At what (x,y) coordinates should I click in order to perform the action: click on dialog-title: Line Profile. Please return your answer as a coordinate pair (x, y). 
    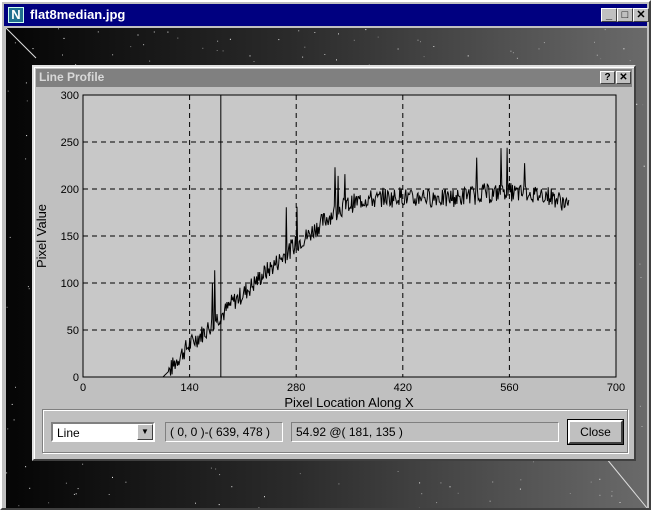
    Looking at the image, I should click on (72, 77).